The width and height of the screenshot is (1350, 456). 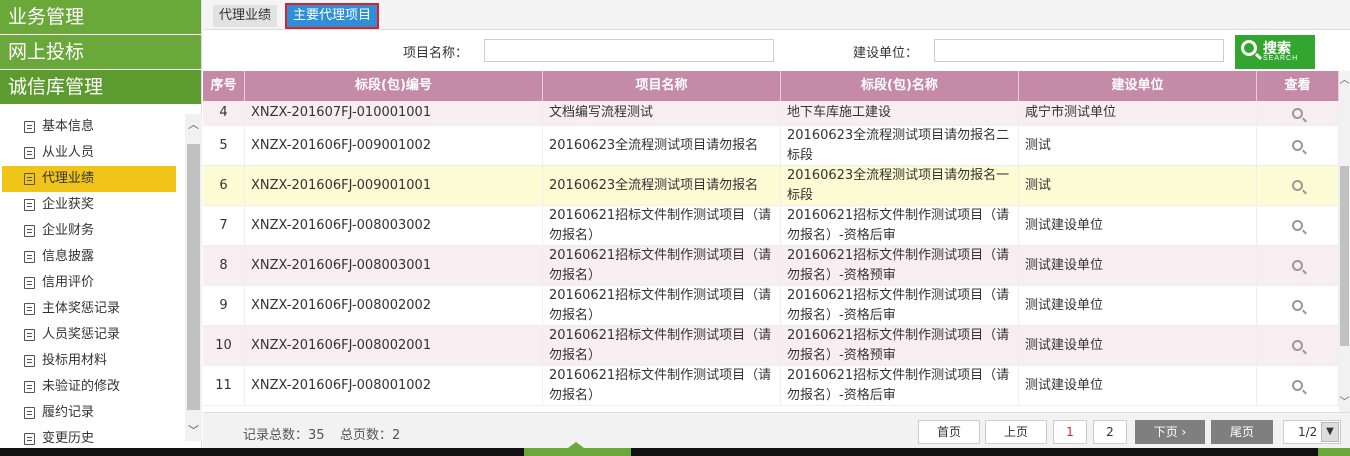 What do you see at coordinates (1242, 432) in the screenshot?
I see `last-page-button: 尾页` at bounding box center [1242, 432].